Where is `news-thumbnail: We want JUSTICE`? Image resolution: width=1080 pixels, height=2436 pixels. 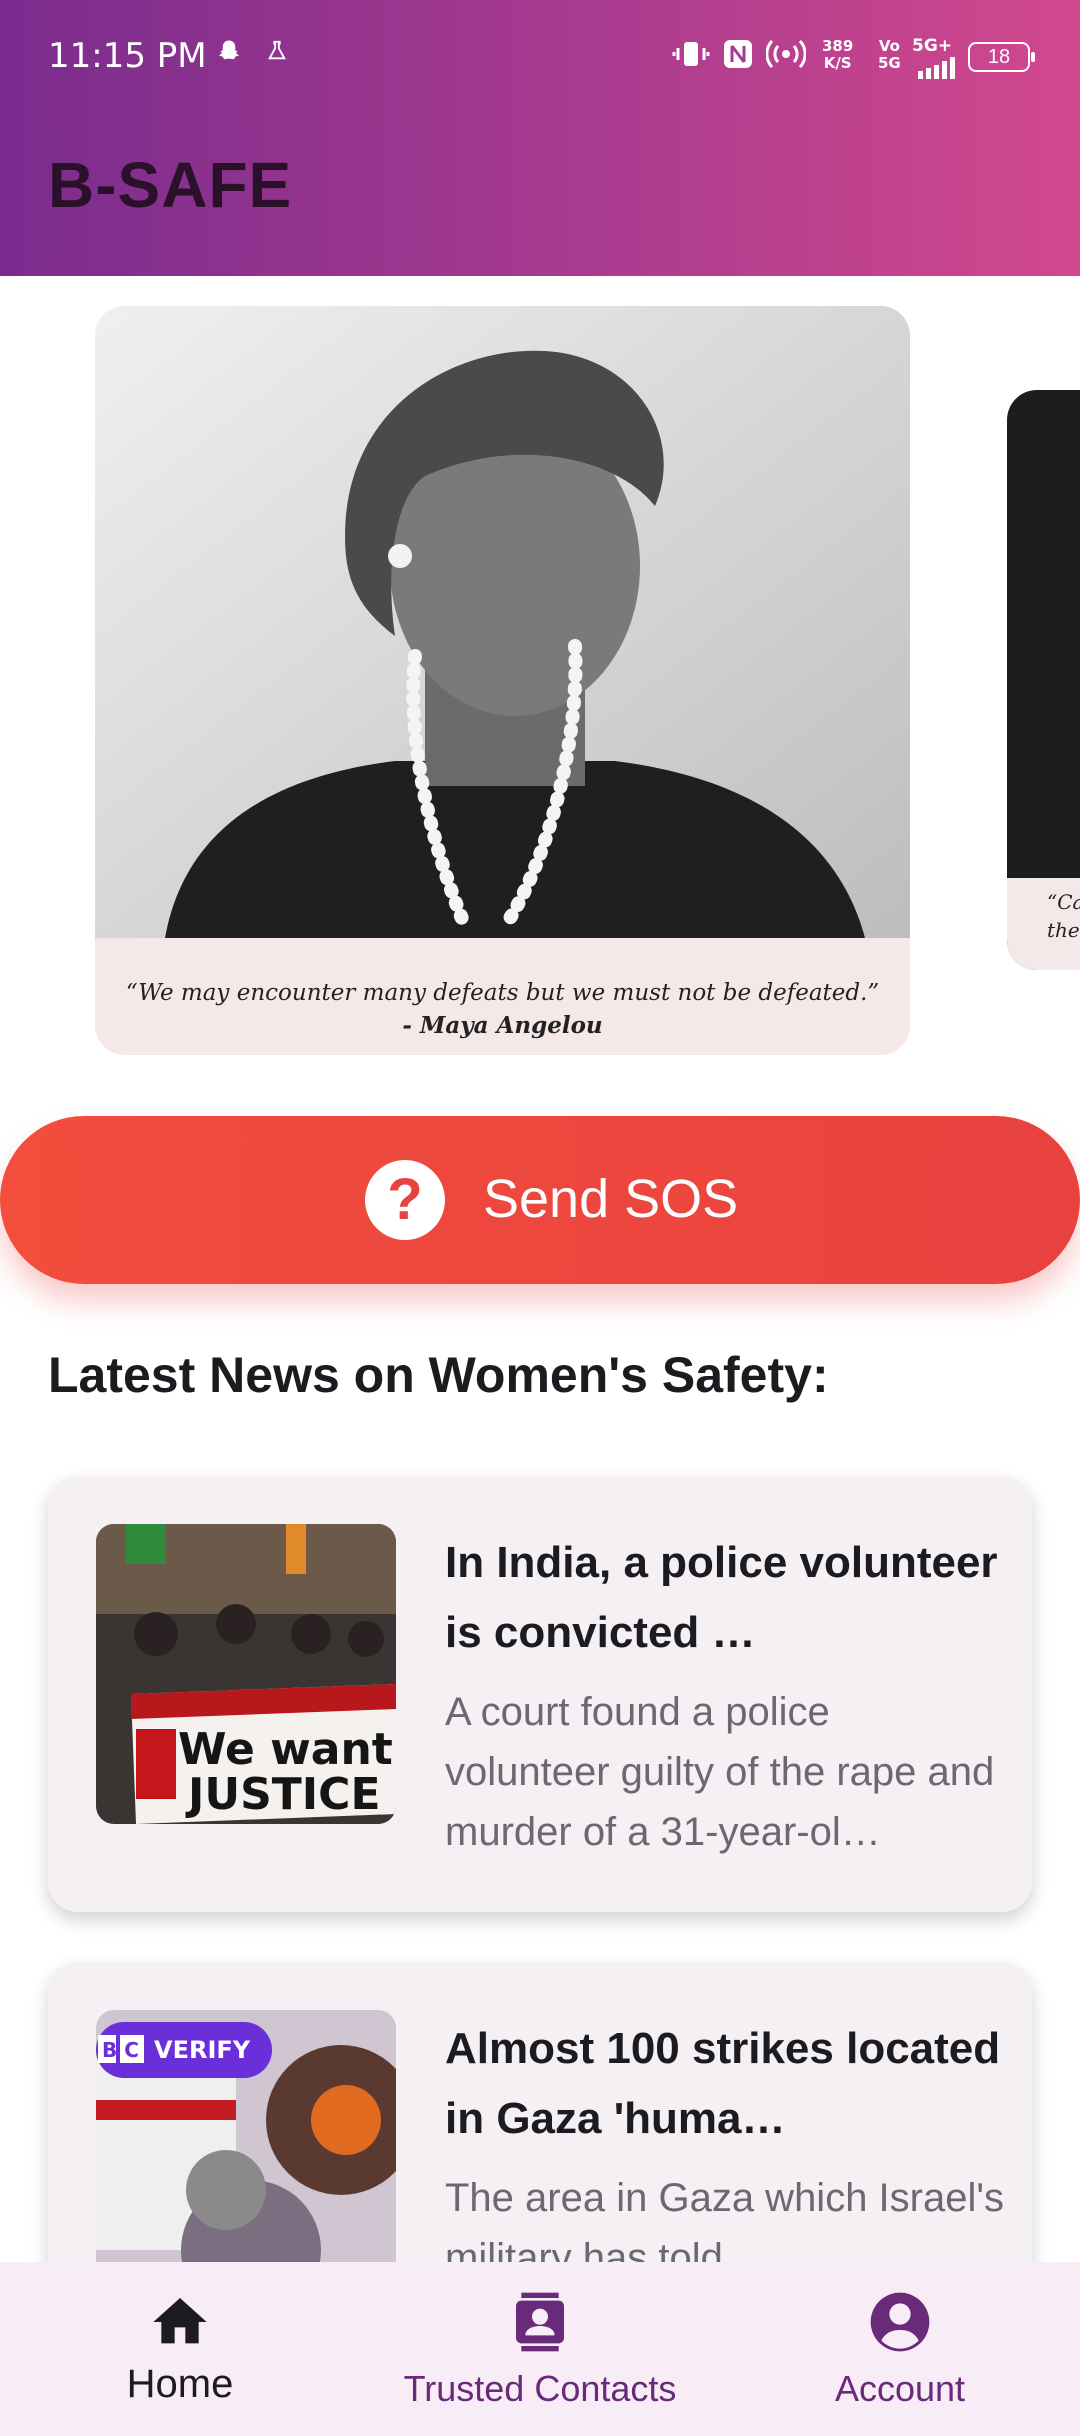
news-thumbnail: We want JUSTICE is located at coordinates (246, 1674).